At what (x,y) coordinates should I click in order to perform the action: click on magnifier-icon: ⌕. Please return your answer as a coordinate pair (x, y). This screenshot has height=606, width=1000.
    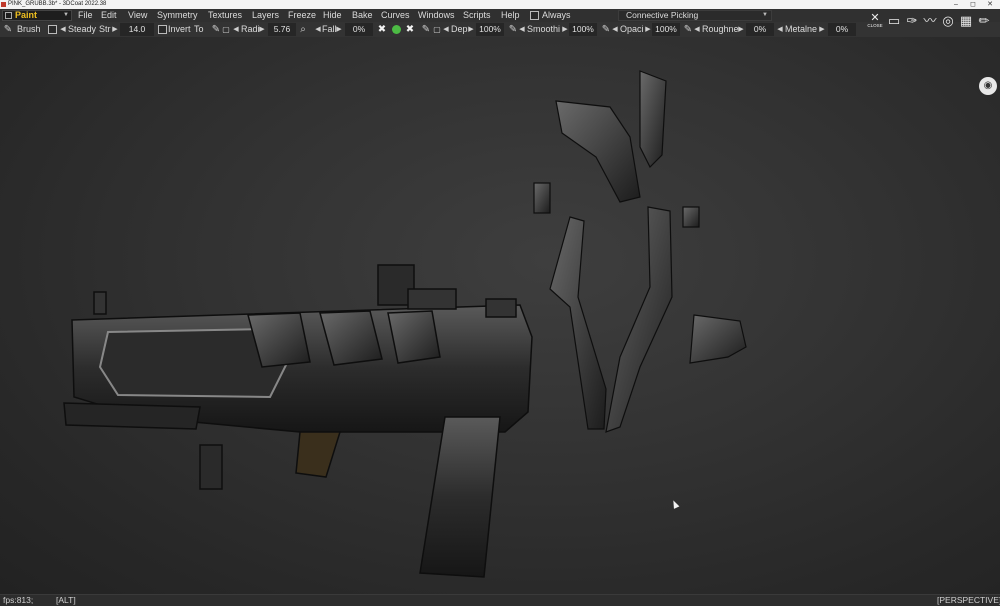
    Looking at the image, I should click on (303, 29).